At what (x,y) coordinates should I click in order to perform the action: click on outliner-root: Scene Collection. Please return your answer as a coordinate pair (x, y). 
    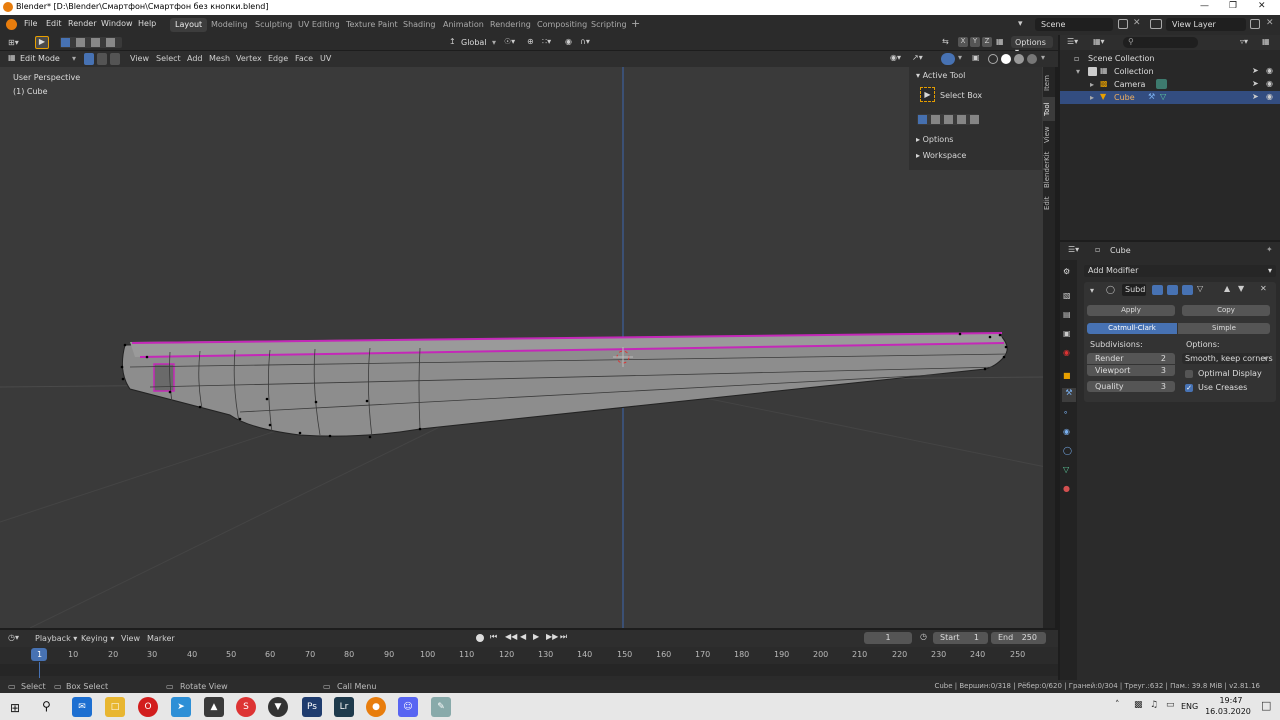
    Looking at the image, I should click on (1121, 58).